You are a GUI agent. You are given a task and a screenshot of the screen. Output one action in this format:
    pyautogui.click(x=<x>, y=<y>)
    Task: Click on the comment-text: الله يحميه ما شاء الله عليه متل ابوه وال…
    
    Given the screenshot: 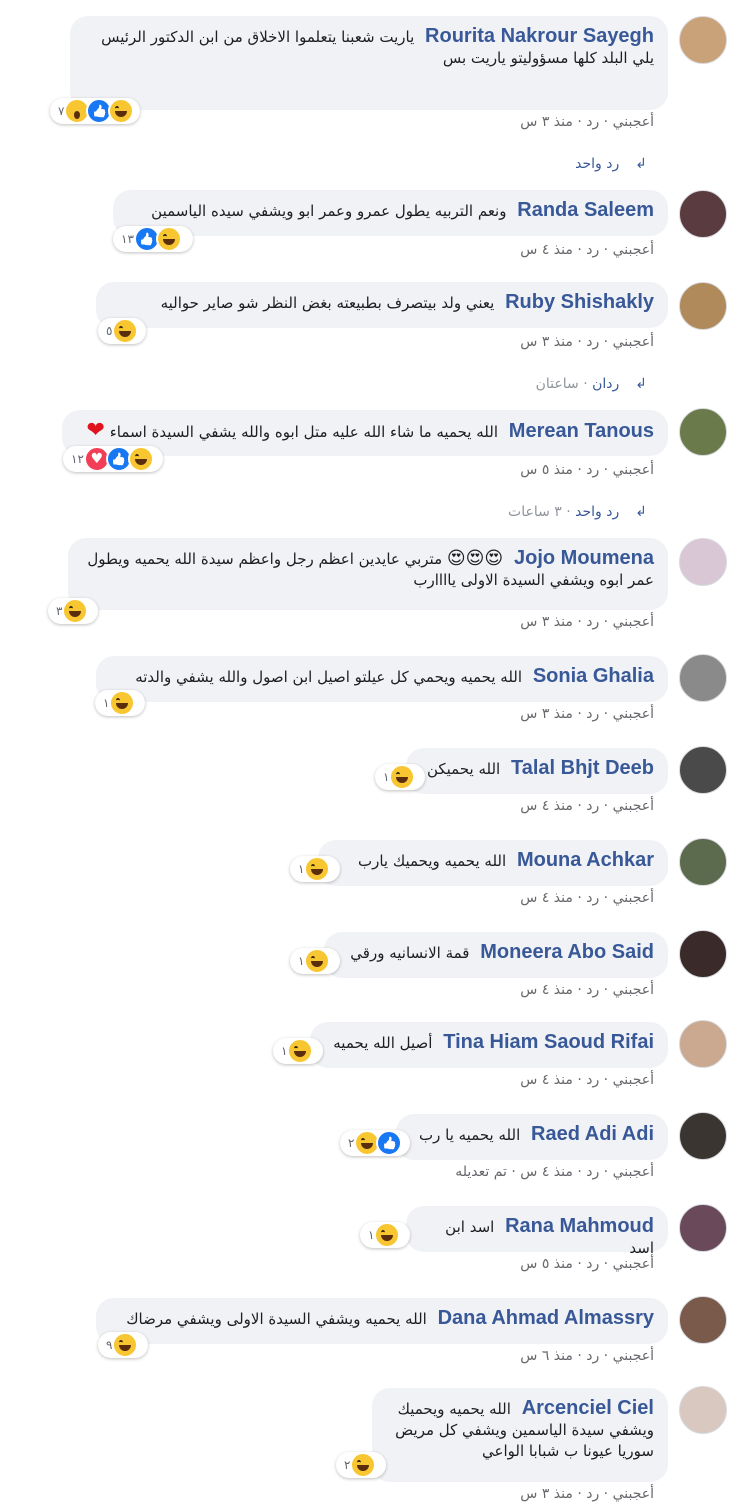 What is the action you would take?
    pyautogui.click(x=303, y=432)
    